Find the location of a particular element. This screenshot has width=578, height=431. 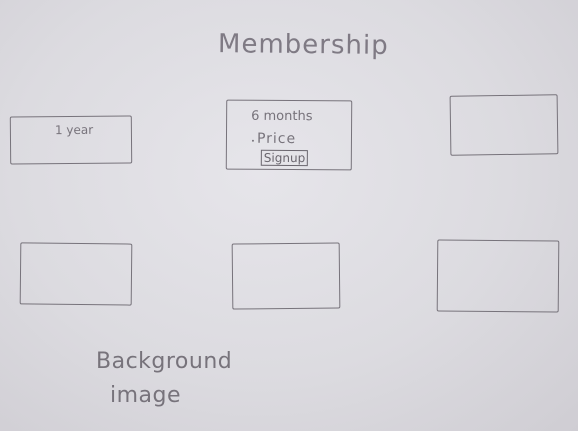

card-duration-label: 1 year is located at coordinates (74, 130).